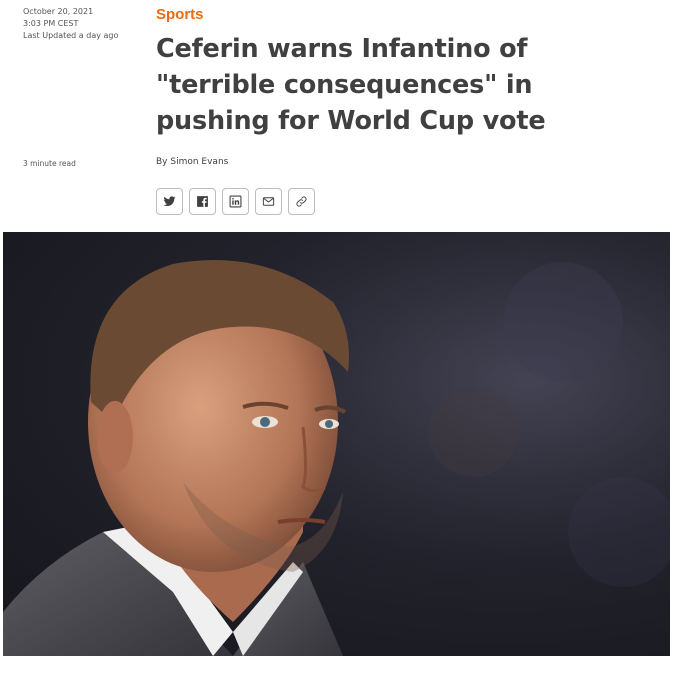 The image size is (673, 679). What do you see at coordinates (344, 85) in the screenshot?
I see `headline-line: "terrible consequences" in` at bounding box center [344, 85].